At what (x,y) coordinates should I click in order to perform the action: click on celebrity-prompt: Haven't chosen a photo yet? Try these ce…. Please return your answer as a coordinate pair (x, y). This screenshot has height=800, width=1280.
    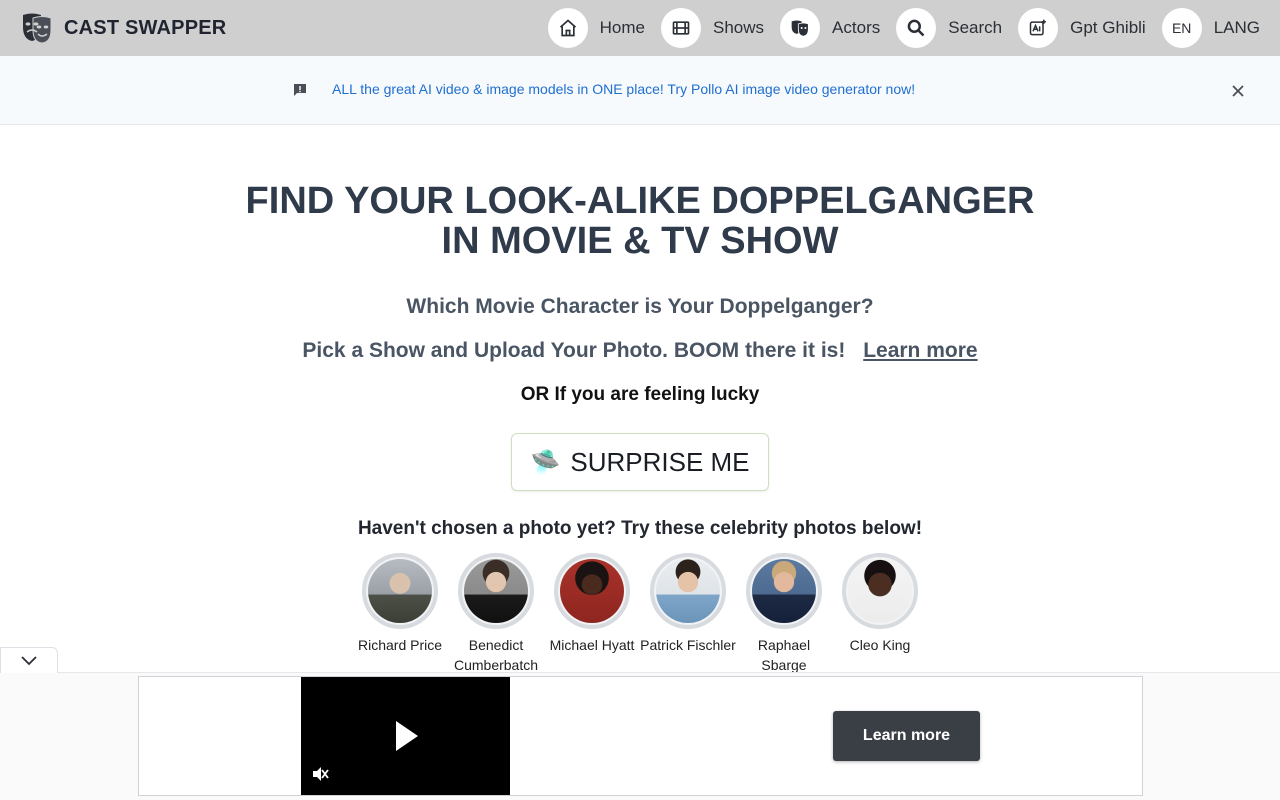
    Looking at the image, I should click on (640, 528).